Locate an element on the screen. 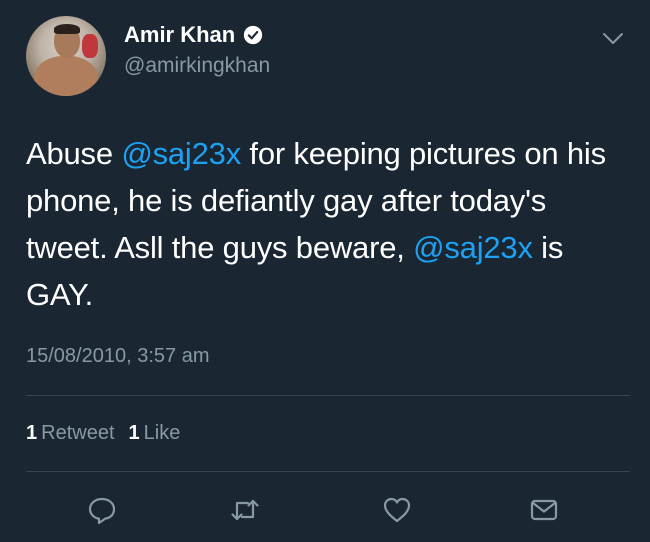  retweet-icon is located at coordinates (245, 510).